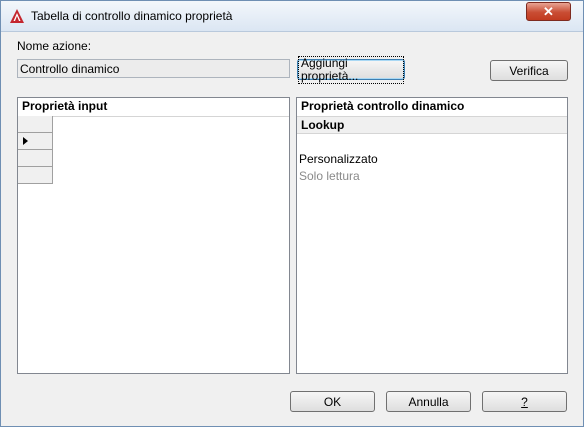  I want to click on control-row-custom: Personalizzato, so click(432, 159).